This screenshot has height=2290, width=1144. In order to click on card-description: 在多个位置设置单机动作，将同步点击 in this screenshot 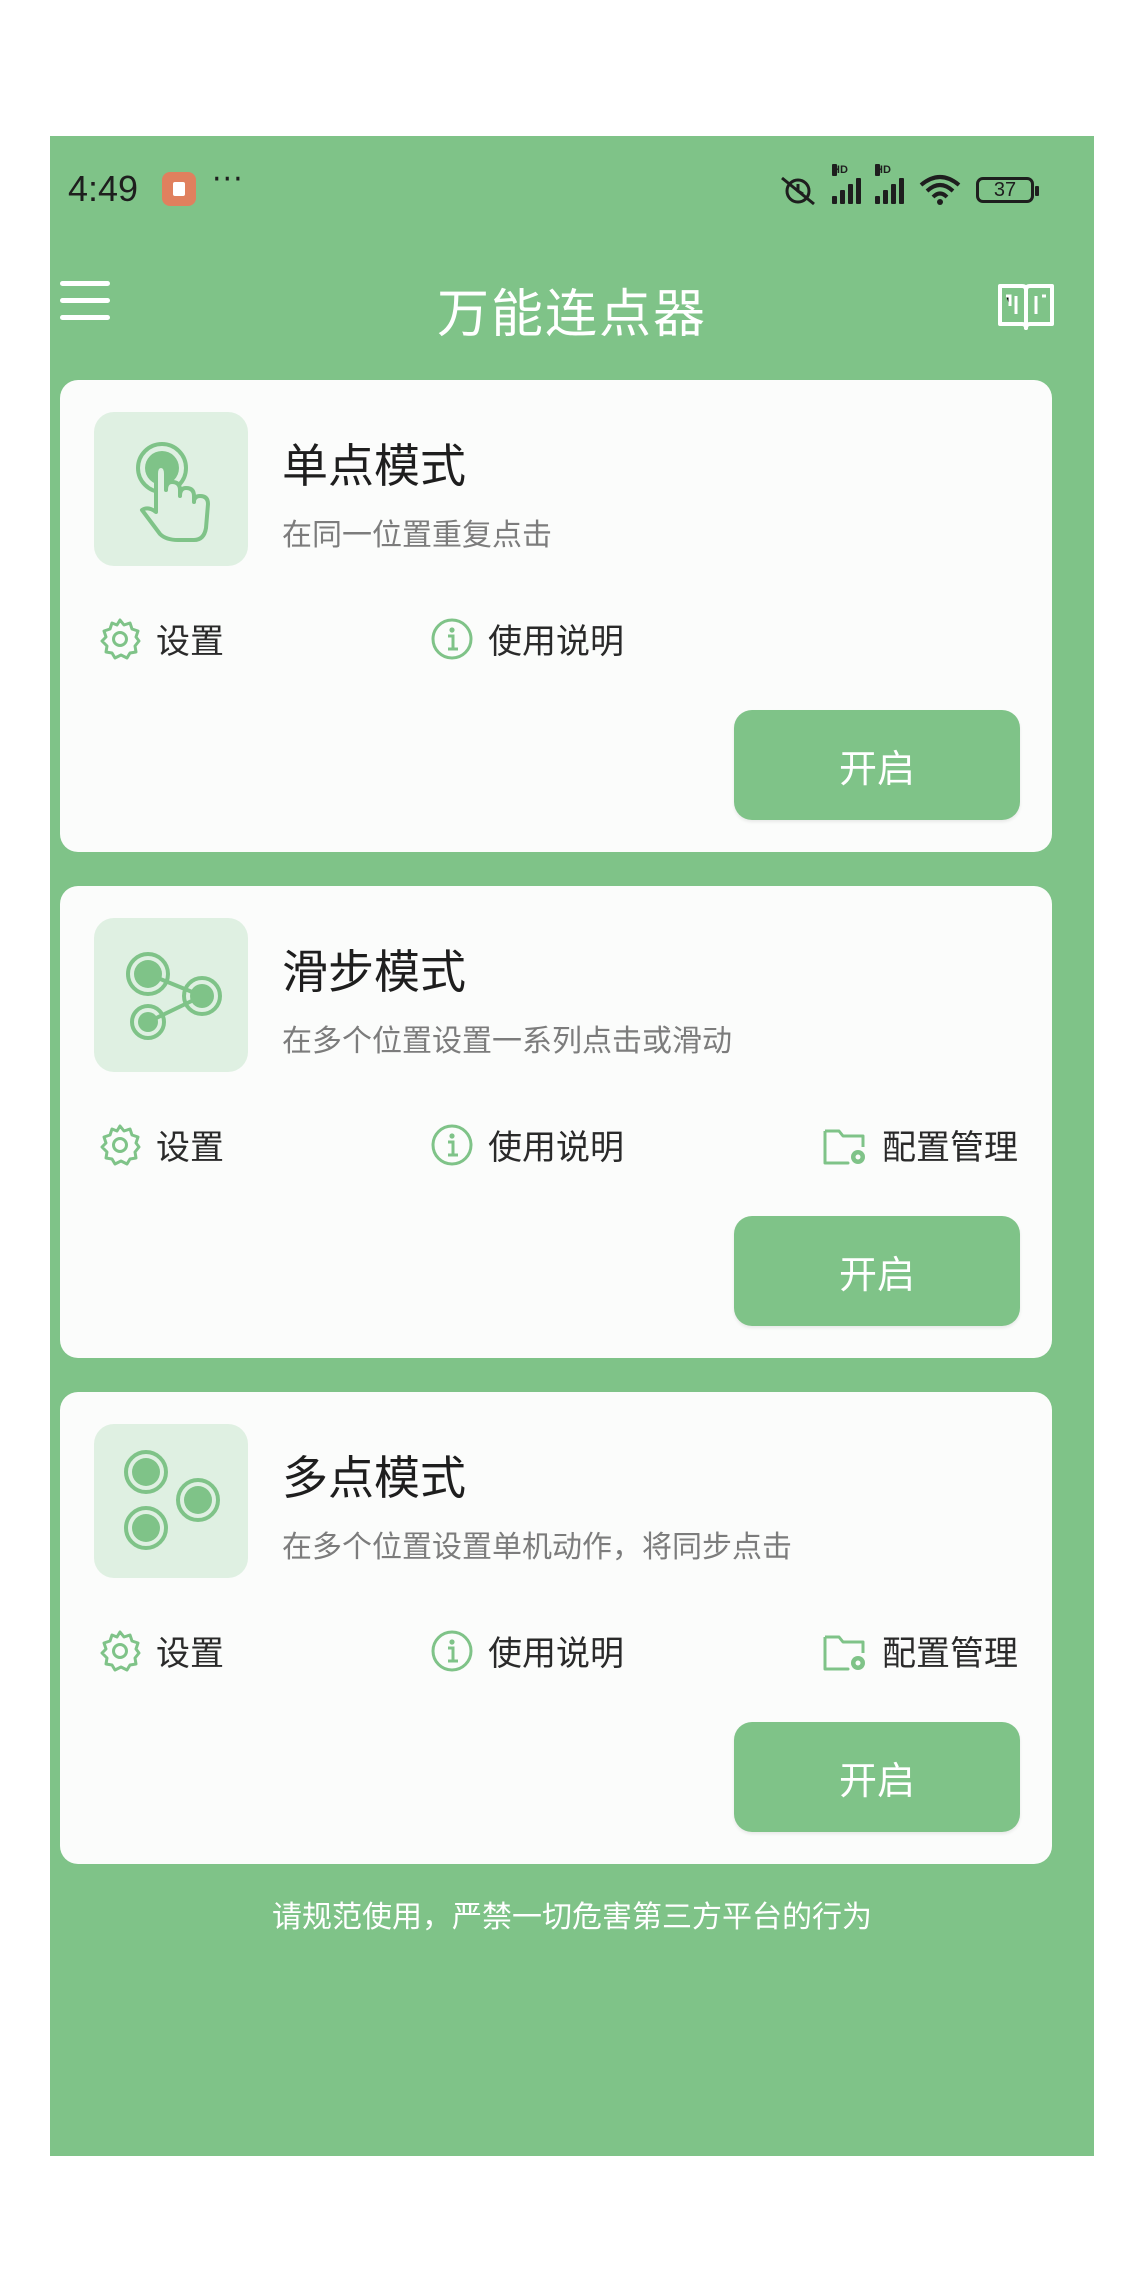, I will do `click(537, 1547)`.